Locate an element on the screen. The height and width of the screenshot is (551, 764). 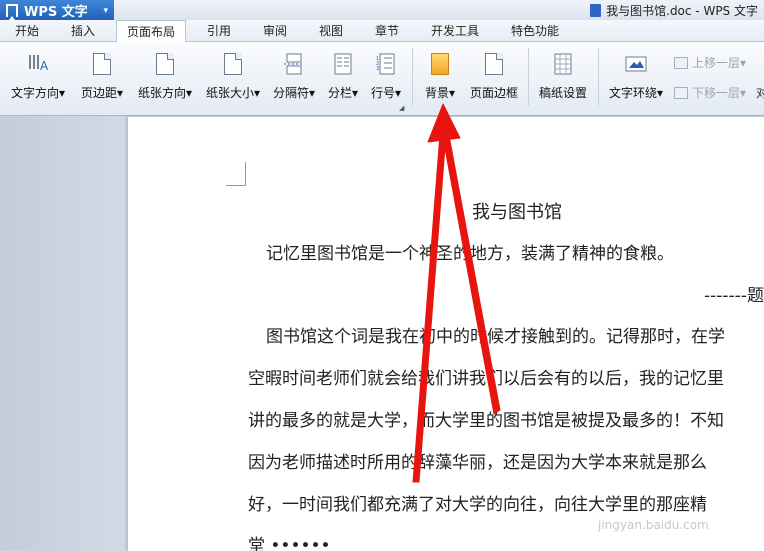
page-border-button: 页面边框 is located at coordinates (494, 78).